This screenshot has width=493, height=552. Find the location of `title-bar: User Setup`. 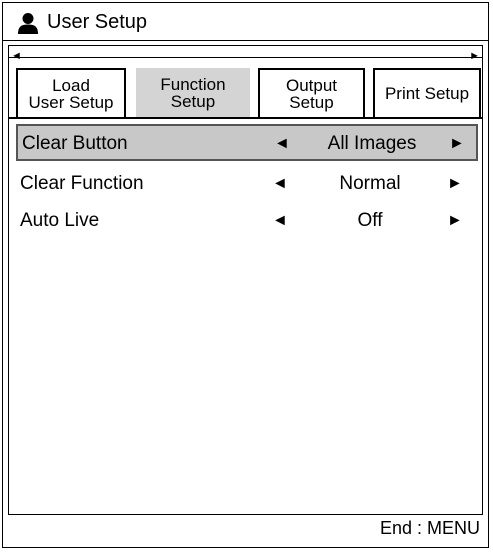

title-bar: User Setup is located at coordinates (245, 22).